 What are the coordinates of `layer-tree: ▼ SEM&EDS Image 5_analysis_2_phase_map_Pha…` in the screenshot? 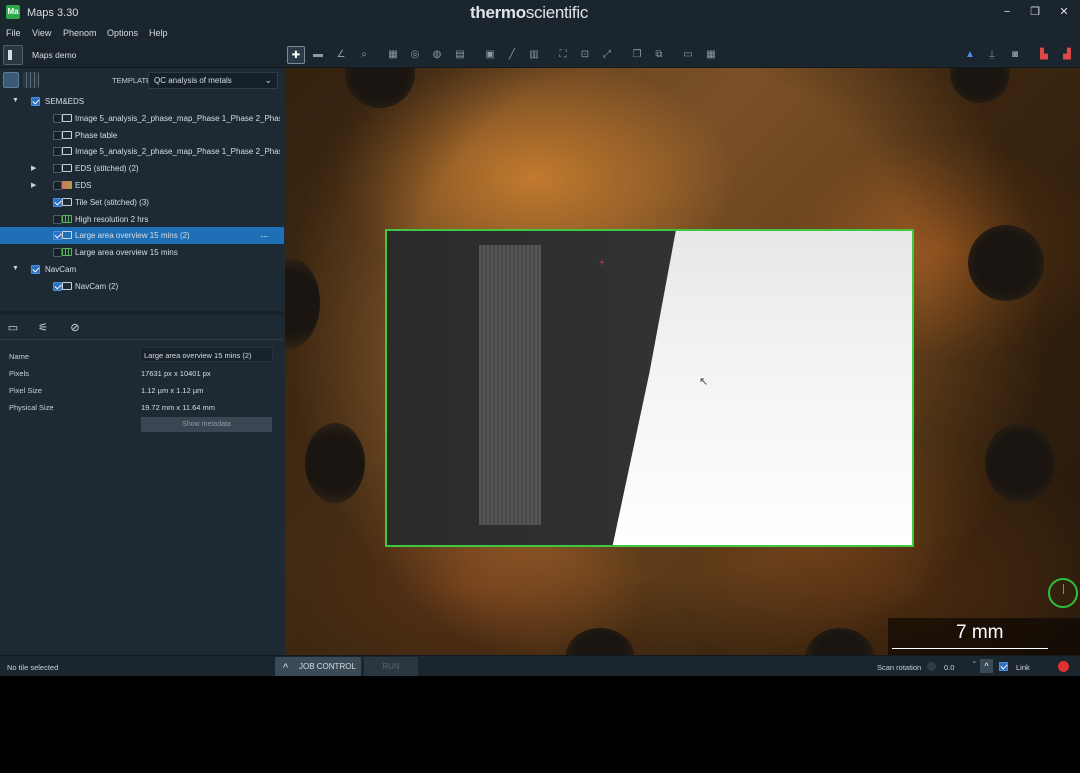 It's located at (142, 198).